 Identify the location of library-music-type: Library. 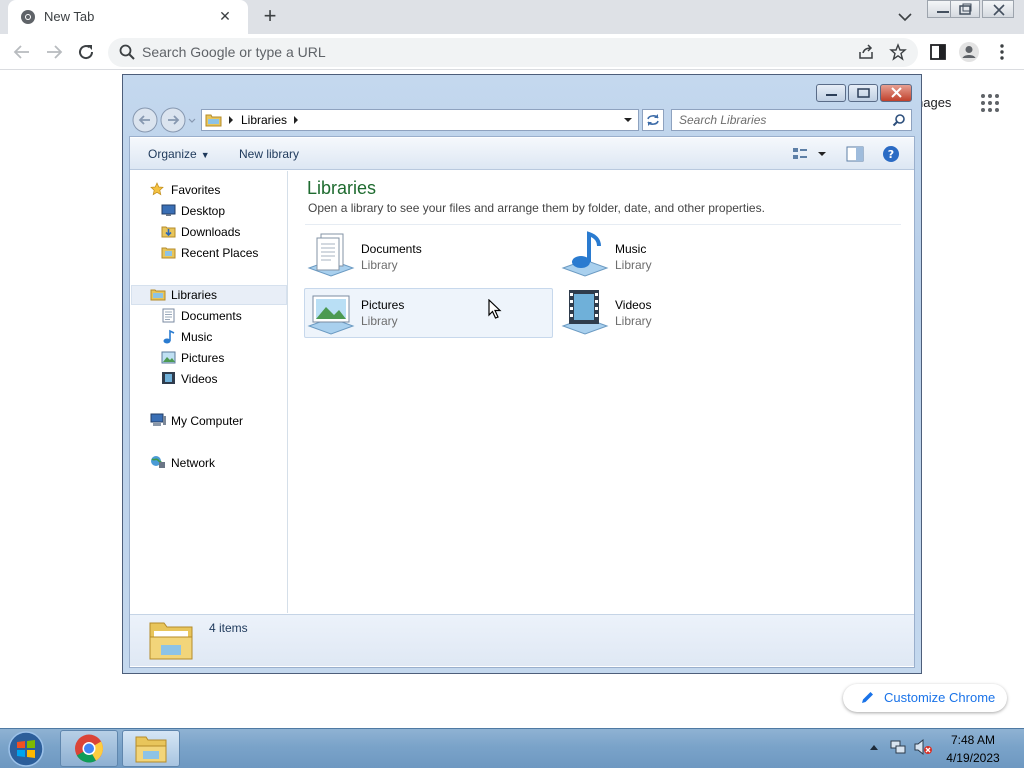
(633, 265).